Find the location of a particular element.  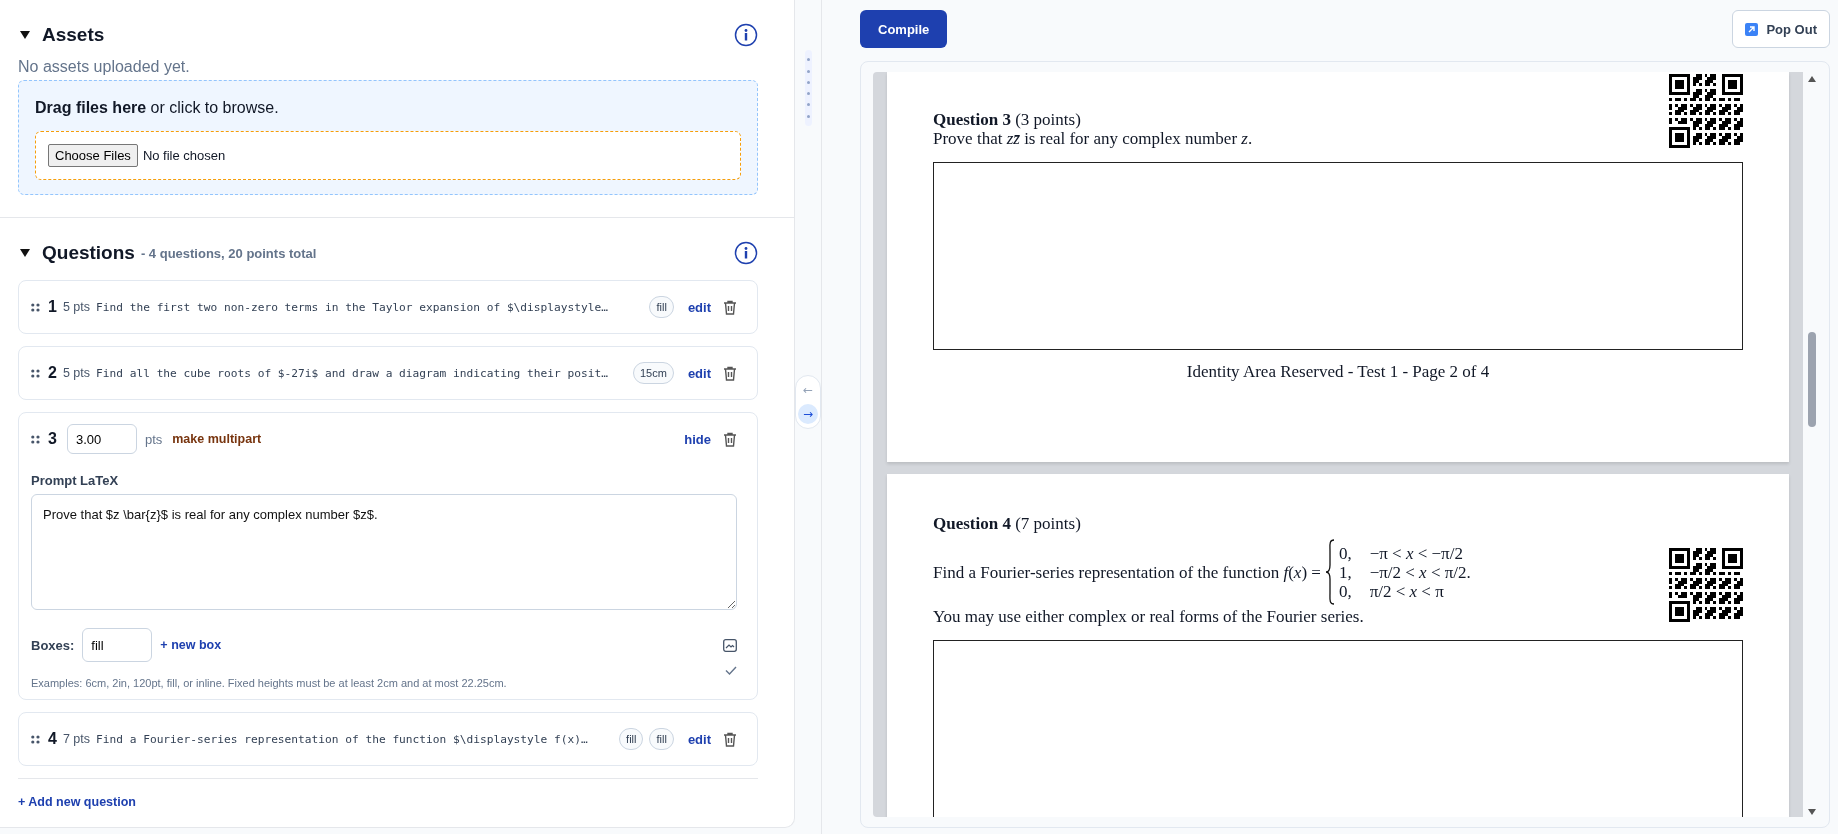

boxes-label: Boxes: is located at coordinates (53, 645).